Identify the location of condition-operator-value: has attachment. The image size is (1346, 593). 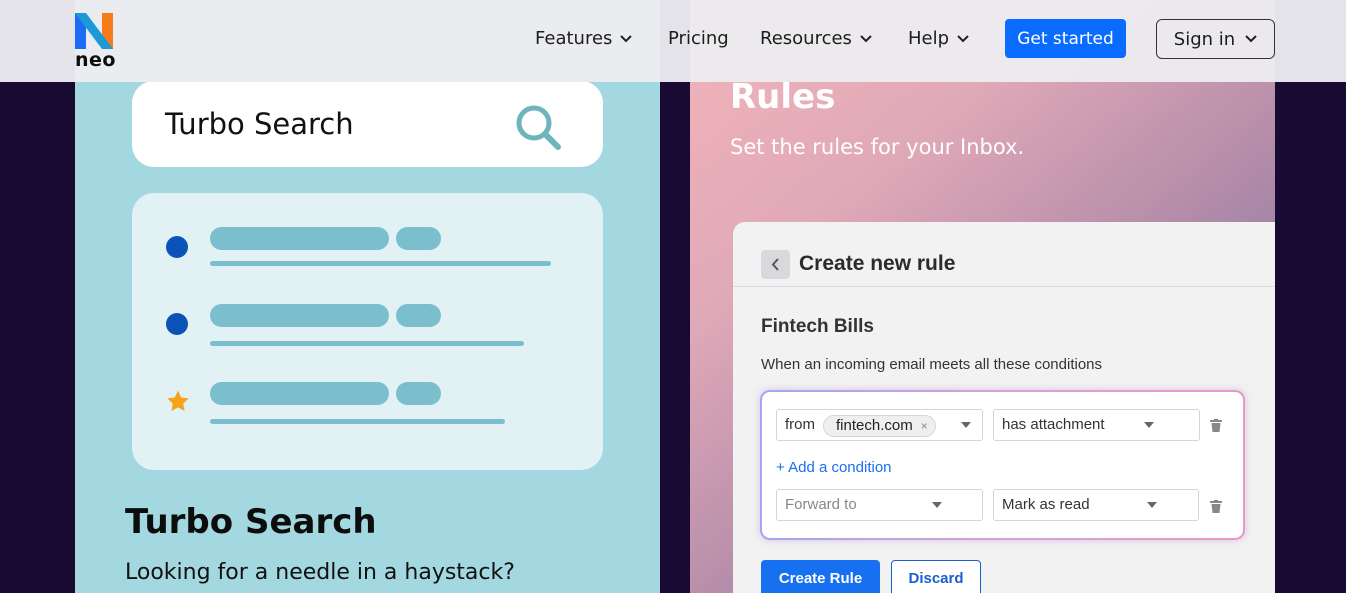
(1053, 424).